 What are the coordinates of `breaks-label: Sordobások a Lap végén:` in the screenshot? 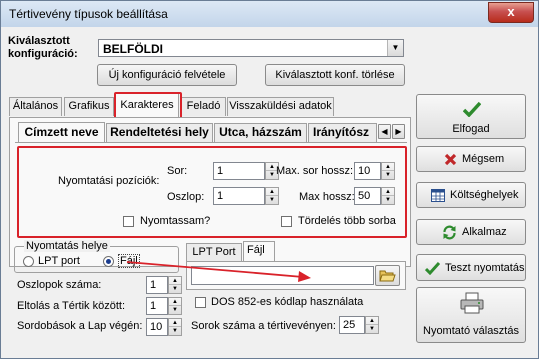 It's located at (80, 326).